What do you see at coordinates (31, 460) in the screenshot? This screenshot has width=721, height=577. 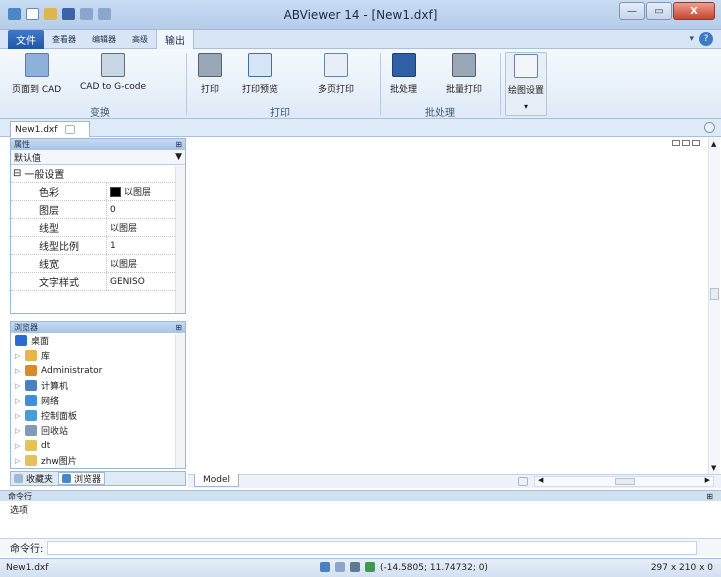 I see `folder-icon` at bounding box center [31, 460].